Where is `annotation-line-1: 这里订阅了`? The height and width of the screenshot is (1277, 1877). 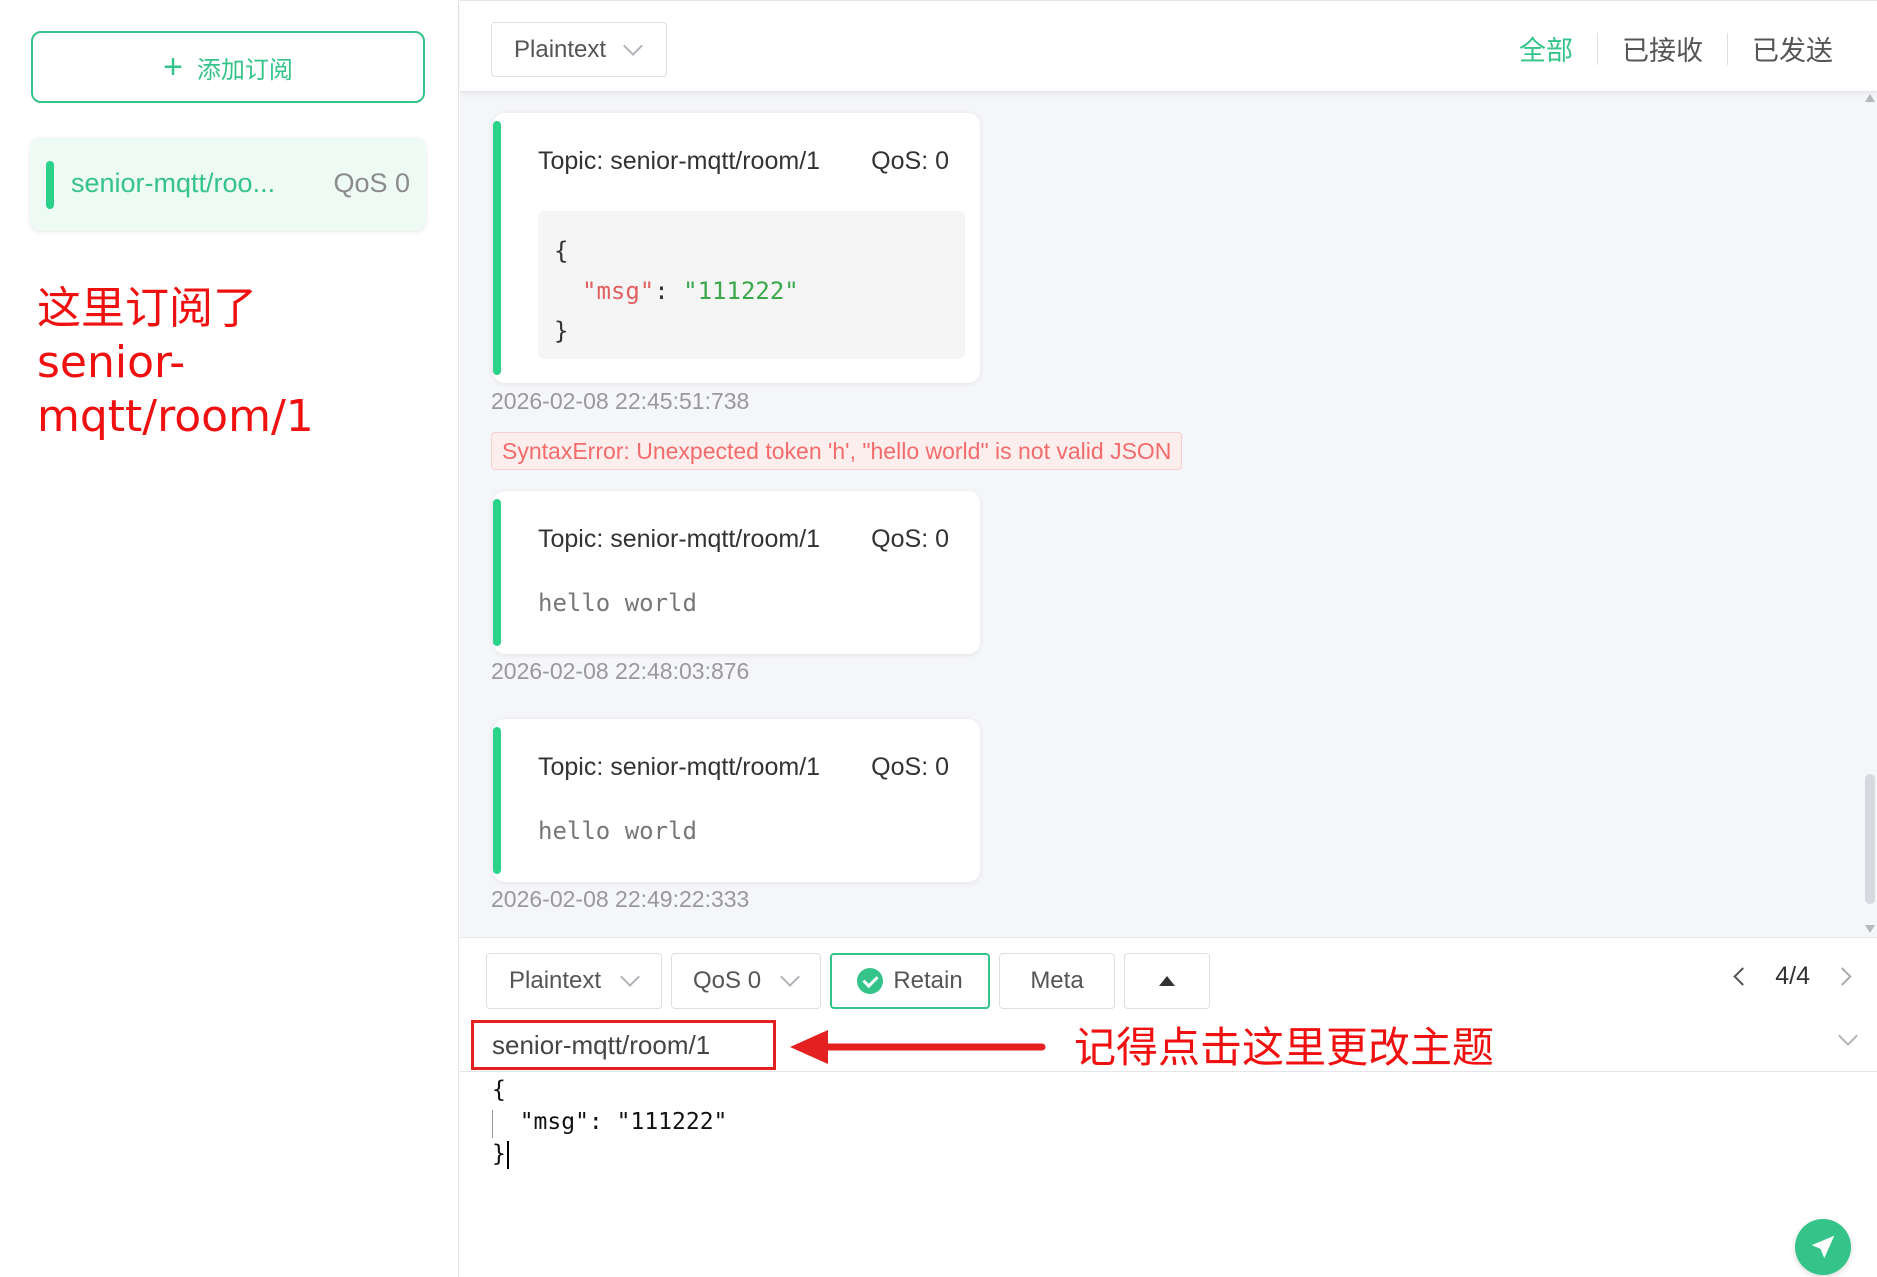
annotation-line-1: 这里订阅了 is located at coordinates (147, 308).